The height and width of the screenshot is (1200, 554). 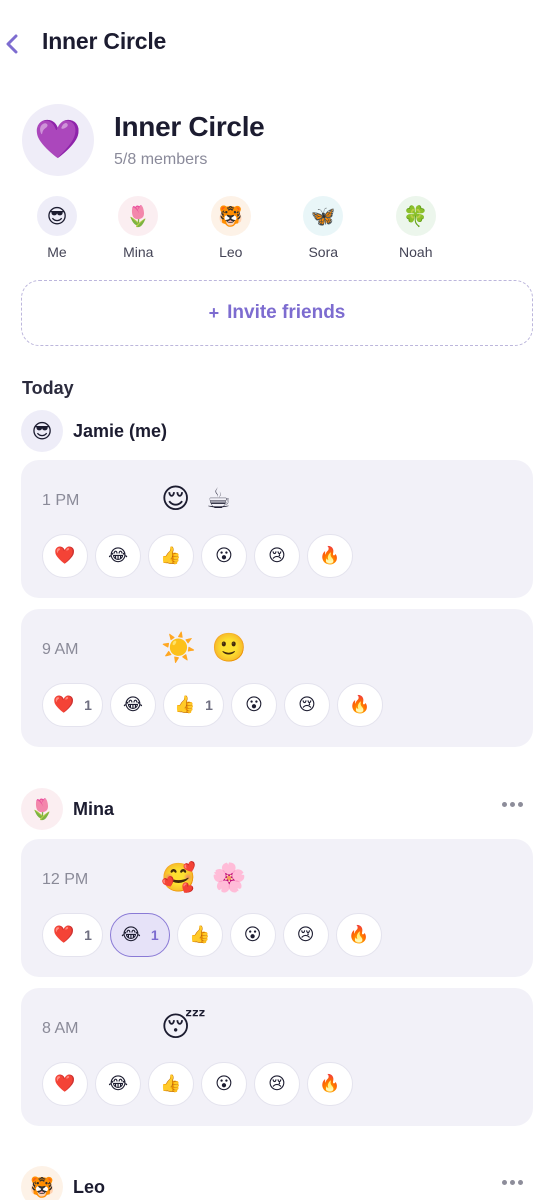 I want to click on member-noah: 🍀 Noah, so click(x=416, y=228).